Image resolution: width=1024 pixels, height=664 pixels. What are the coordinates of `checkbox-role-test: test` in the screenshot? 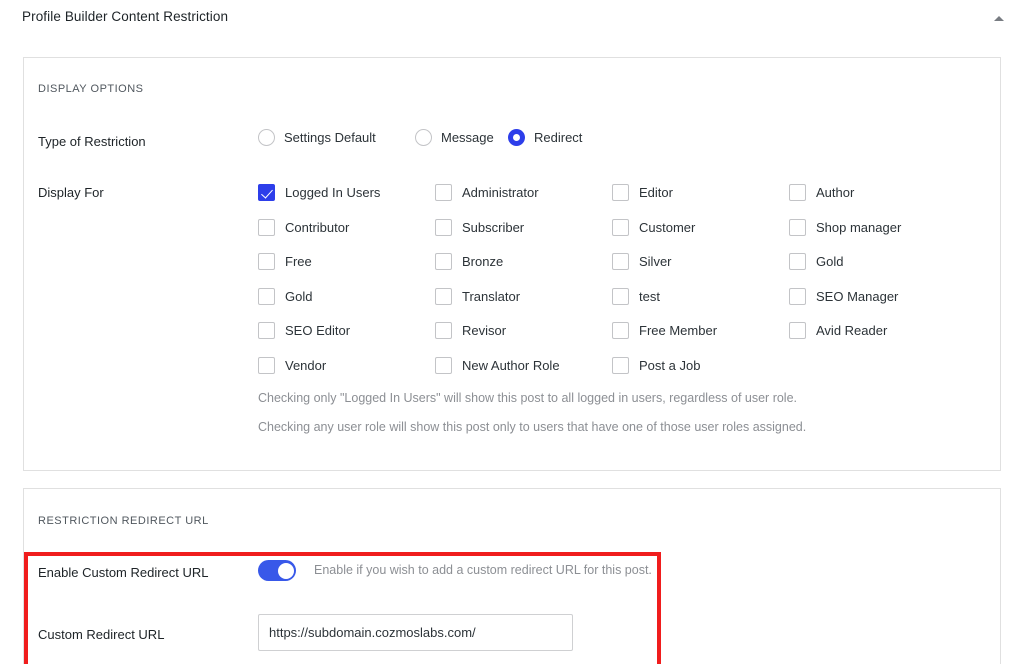 It's located at (636, 296).